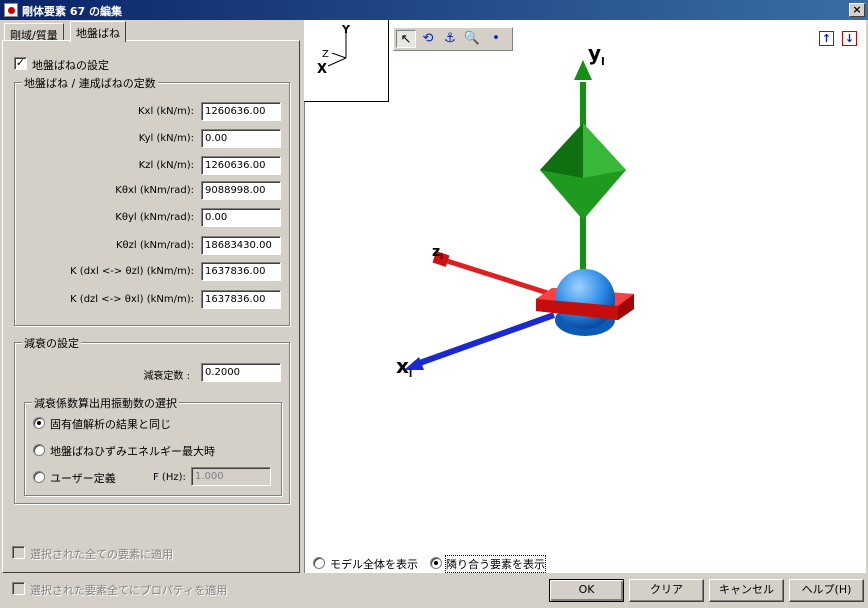 Image resolution: width=868 pixels, height=608 pixels. What do you see at coordinates (110, 424) in the screenshot?
I see `freq-option-eigen-label: 固有値解析の結果と同じ` at bounding box center [110, 424].